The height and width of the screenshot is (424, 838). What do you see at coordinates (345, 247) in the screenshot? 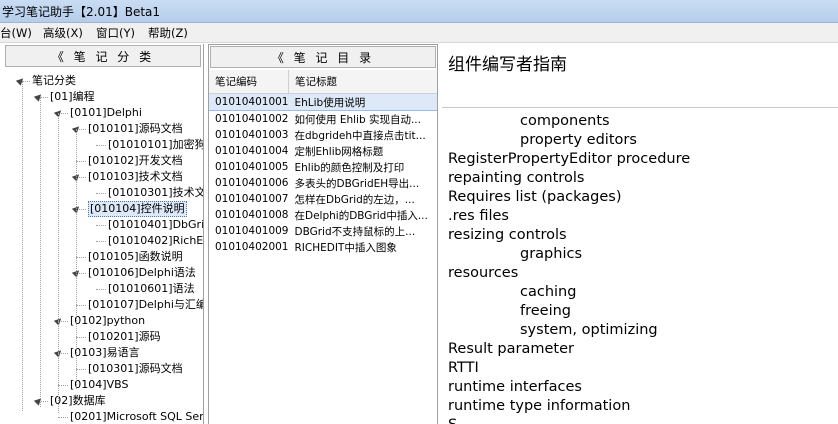
I see `note-title: RICHEDIT中插入图象` at bounding box center [345, 247].